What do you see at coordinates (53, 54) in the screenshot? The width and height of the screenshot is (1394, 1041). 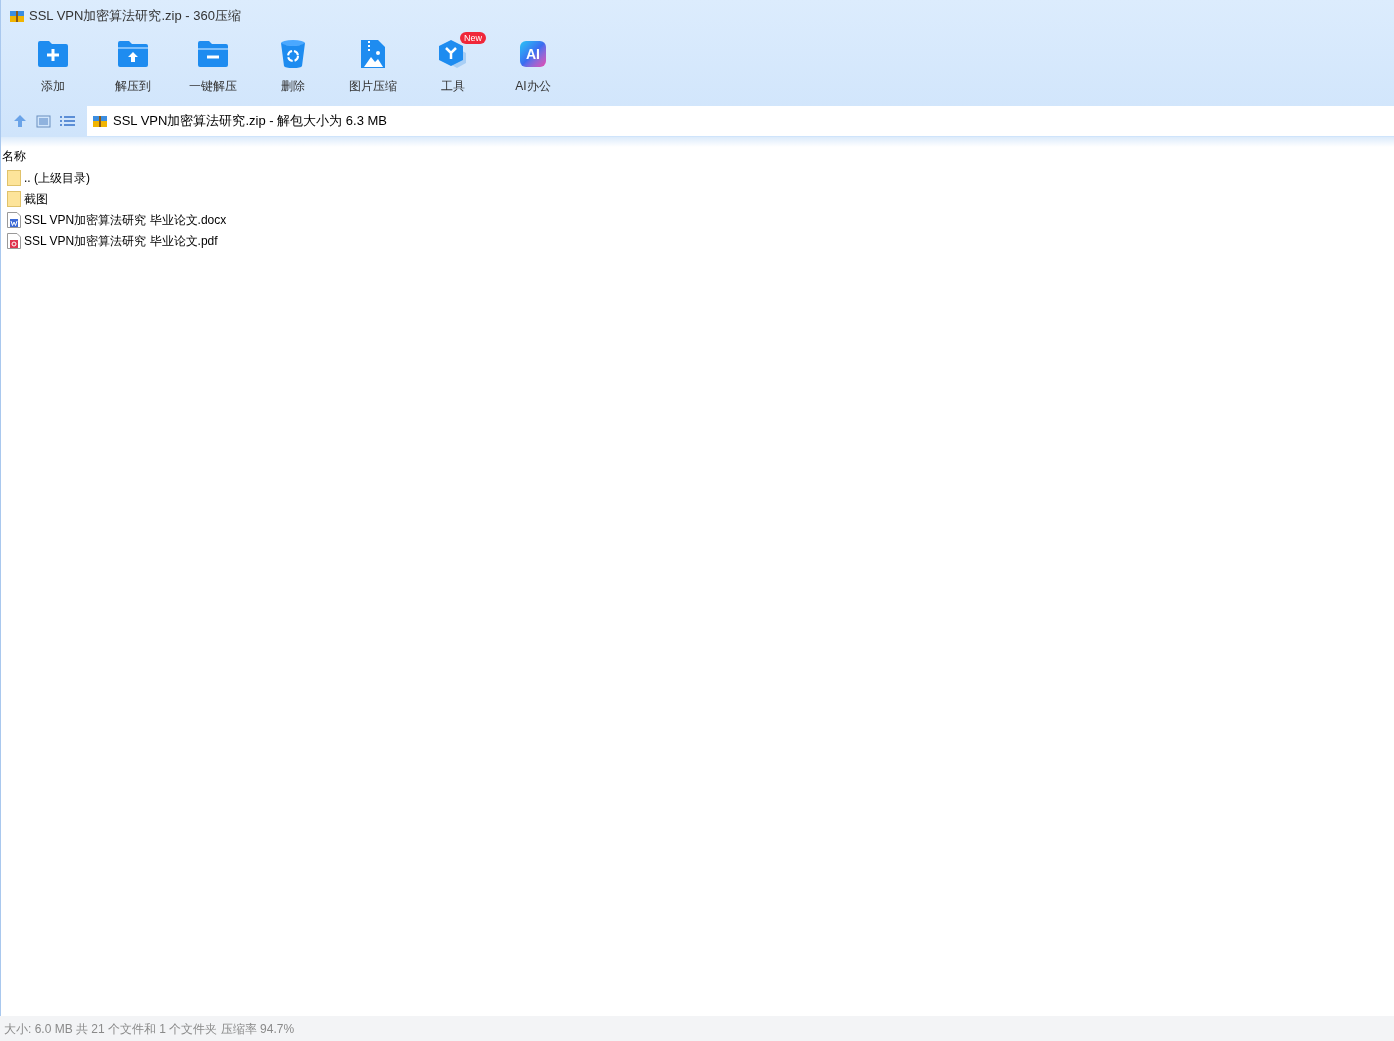 I see `folder-plus-icon` at bounding box center [53, 54].